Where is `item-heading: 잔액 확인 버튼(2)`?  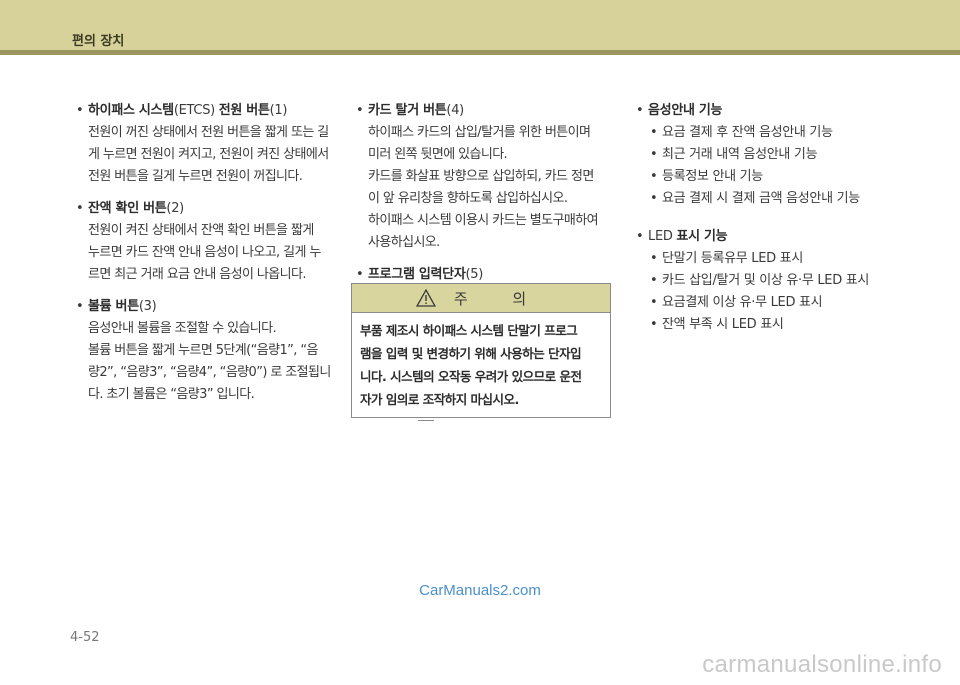 item-heading: 잔액 확인 버튼(2) is located at coordinates (136, 208).